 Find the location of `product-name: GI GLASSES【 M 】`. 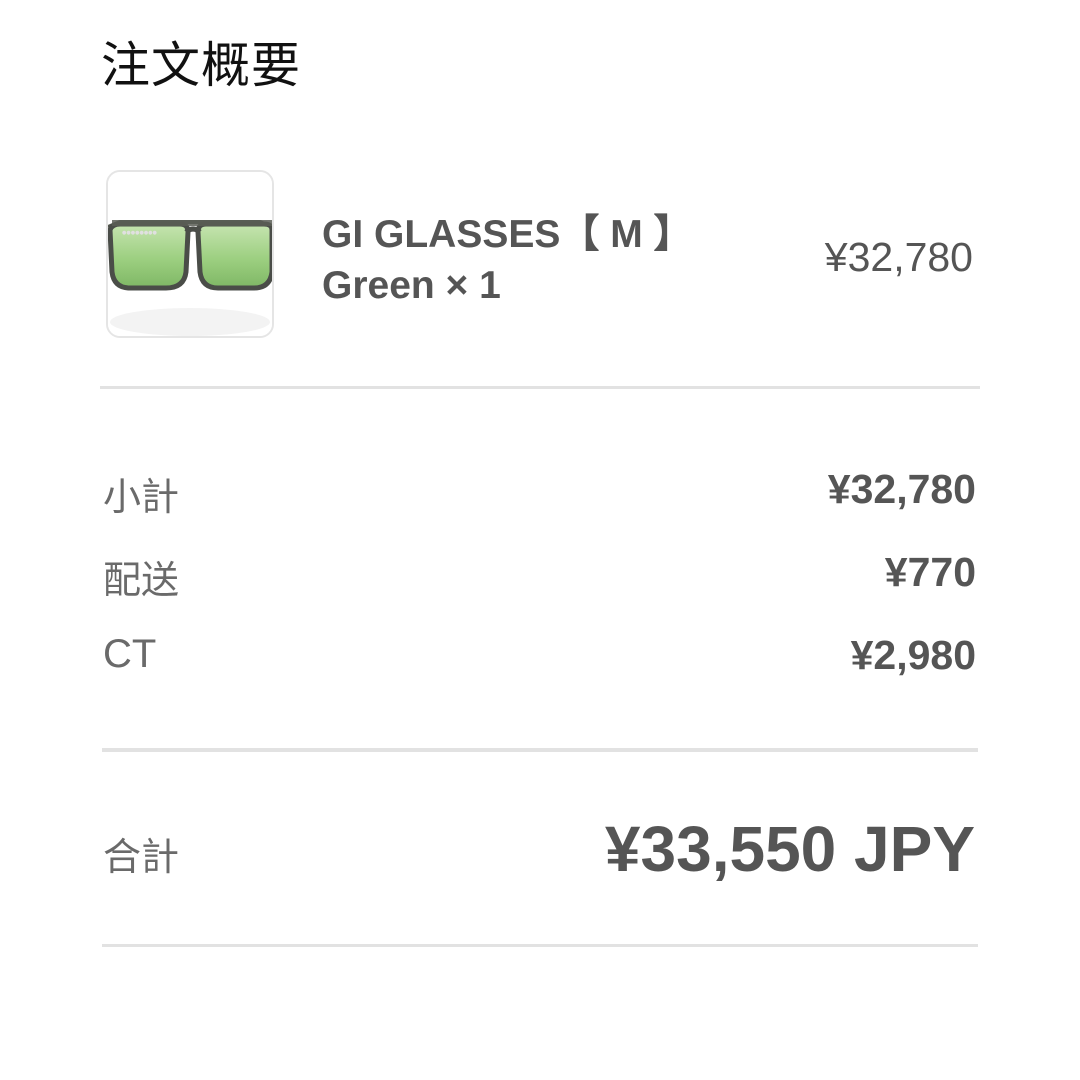

product-name: GI GLASSES【 M 】 is located at coordinates (507, 234).